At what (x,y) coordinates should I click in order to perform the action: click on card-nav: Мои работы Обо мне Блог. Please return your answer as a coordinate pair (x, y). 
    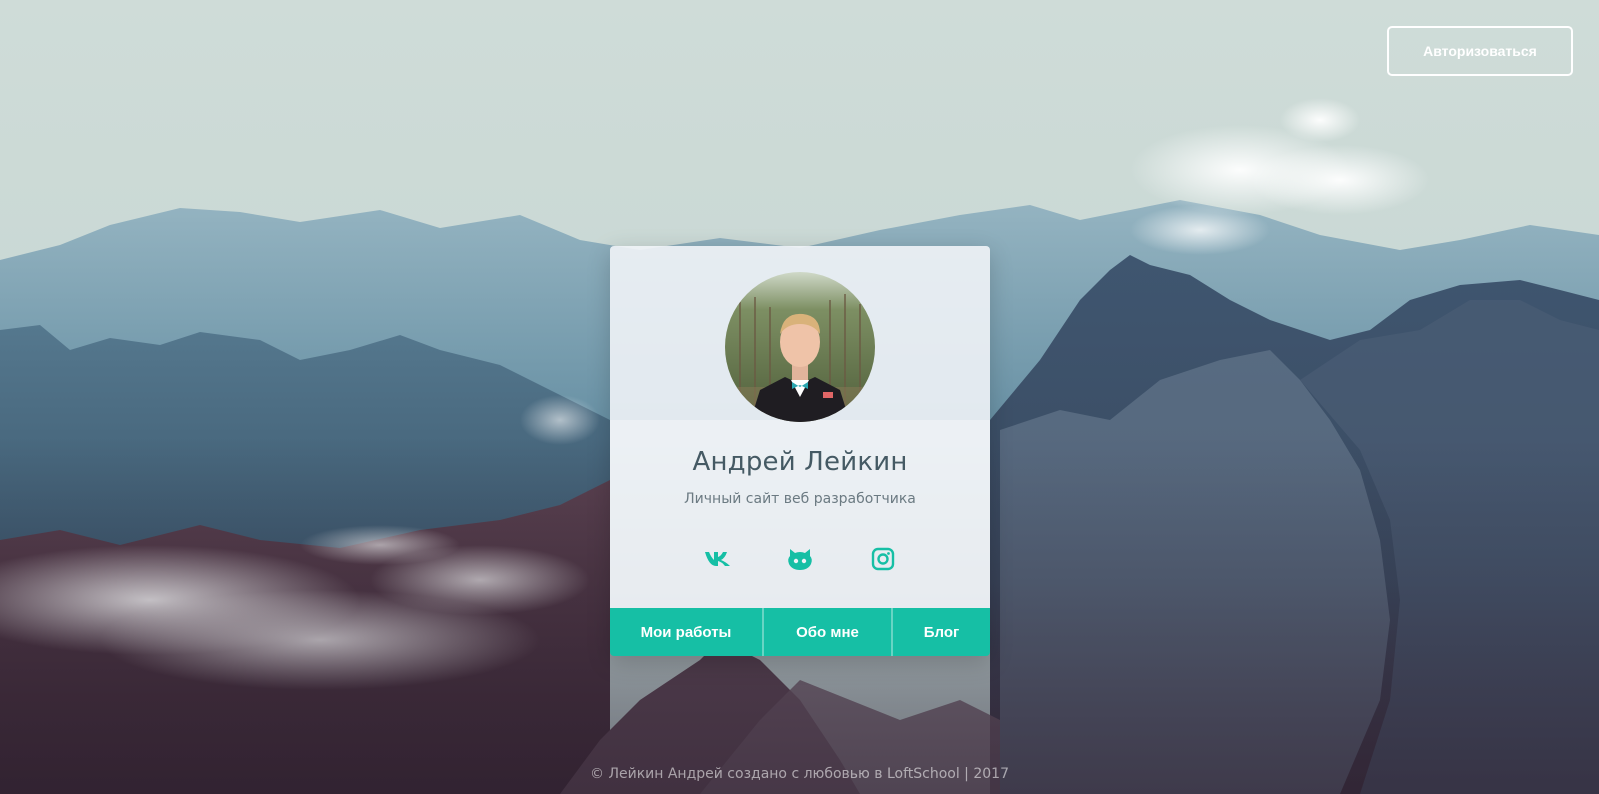
    Looking at the image, I should click on (800, 632).